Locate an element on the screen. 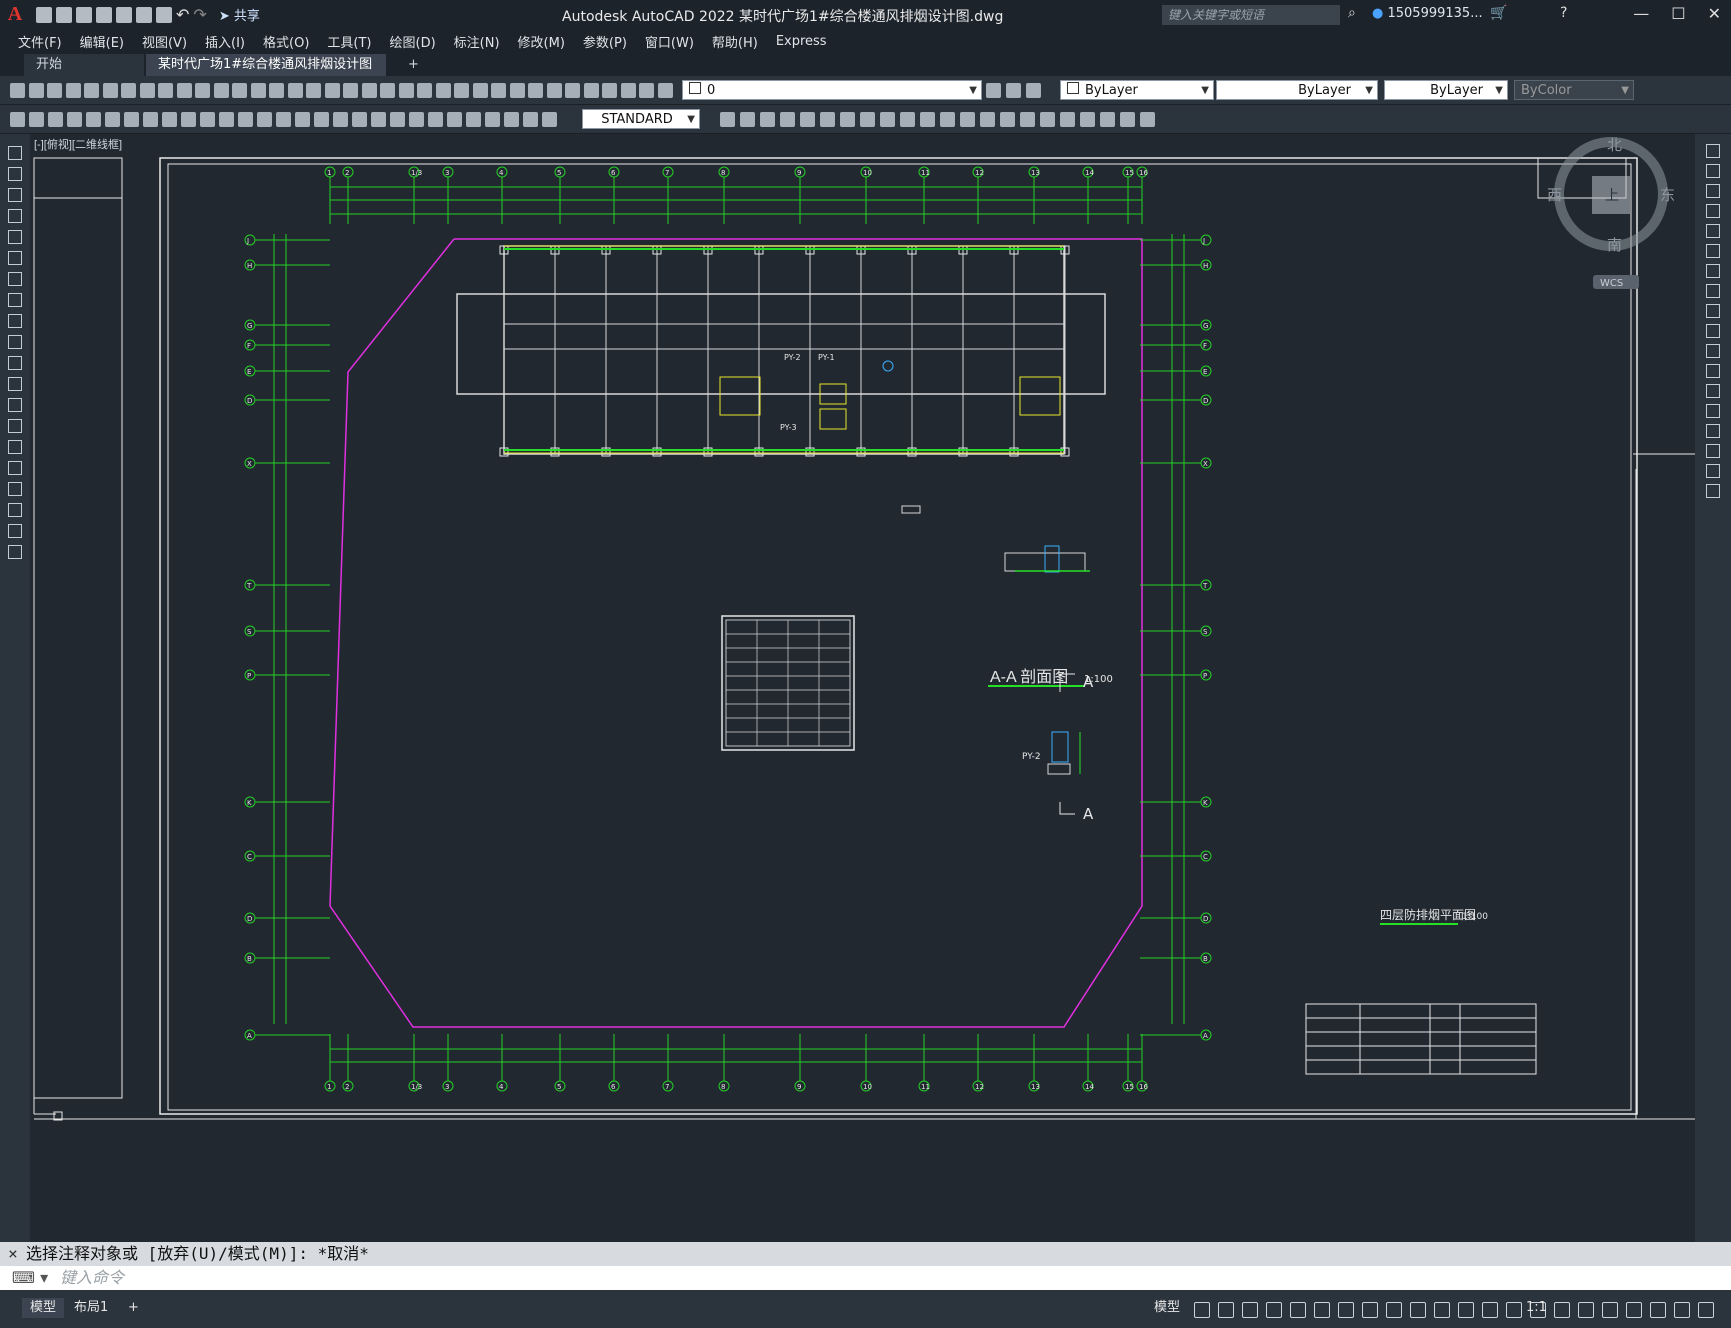 The image size is (1731, 1328). command-input: ⌨ ▾ 键入命令 is located at coordinates (865, 1278).